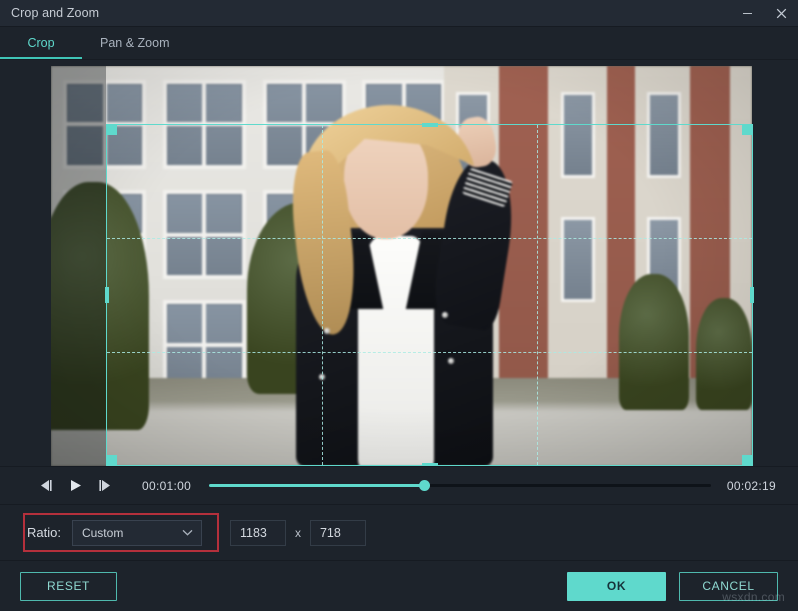 This screenshot has height=611, width=798. I want to click on timeline-playhead, so click(425, 485).